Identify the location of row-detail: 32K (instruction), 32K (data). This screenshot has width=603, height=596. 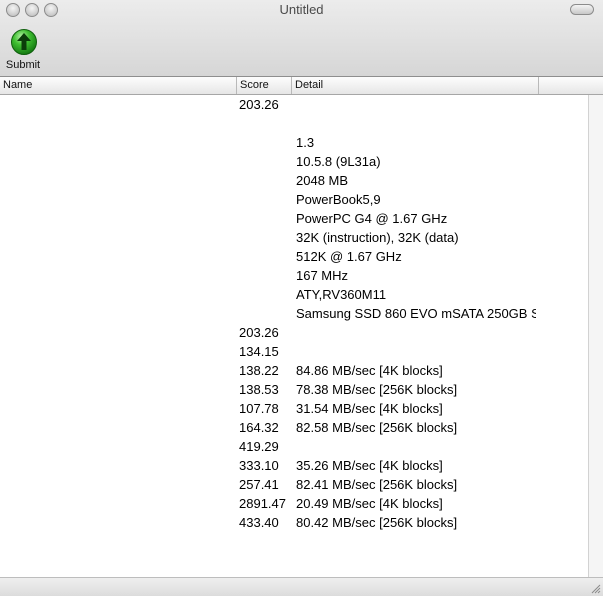
(377, 237).